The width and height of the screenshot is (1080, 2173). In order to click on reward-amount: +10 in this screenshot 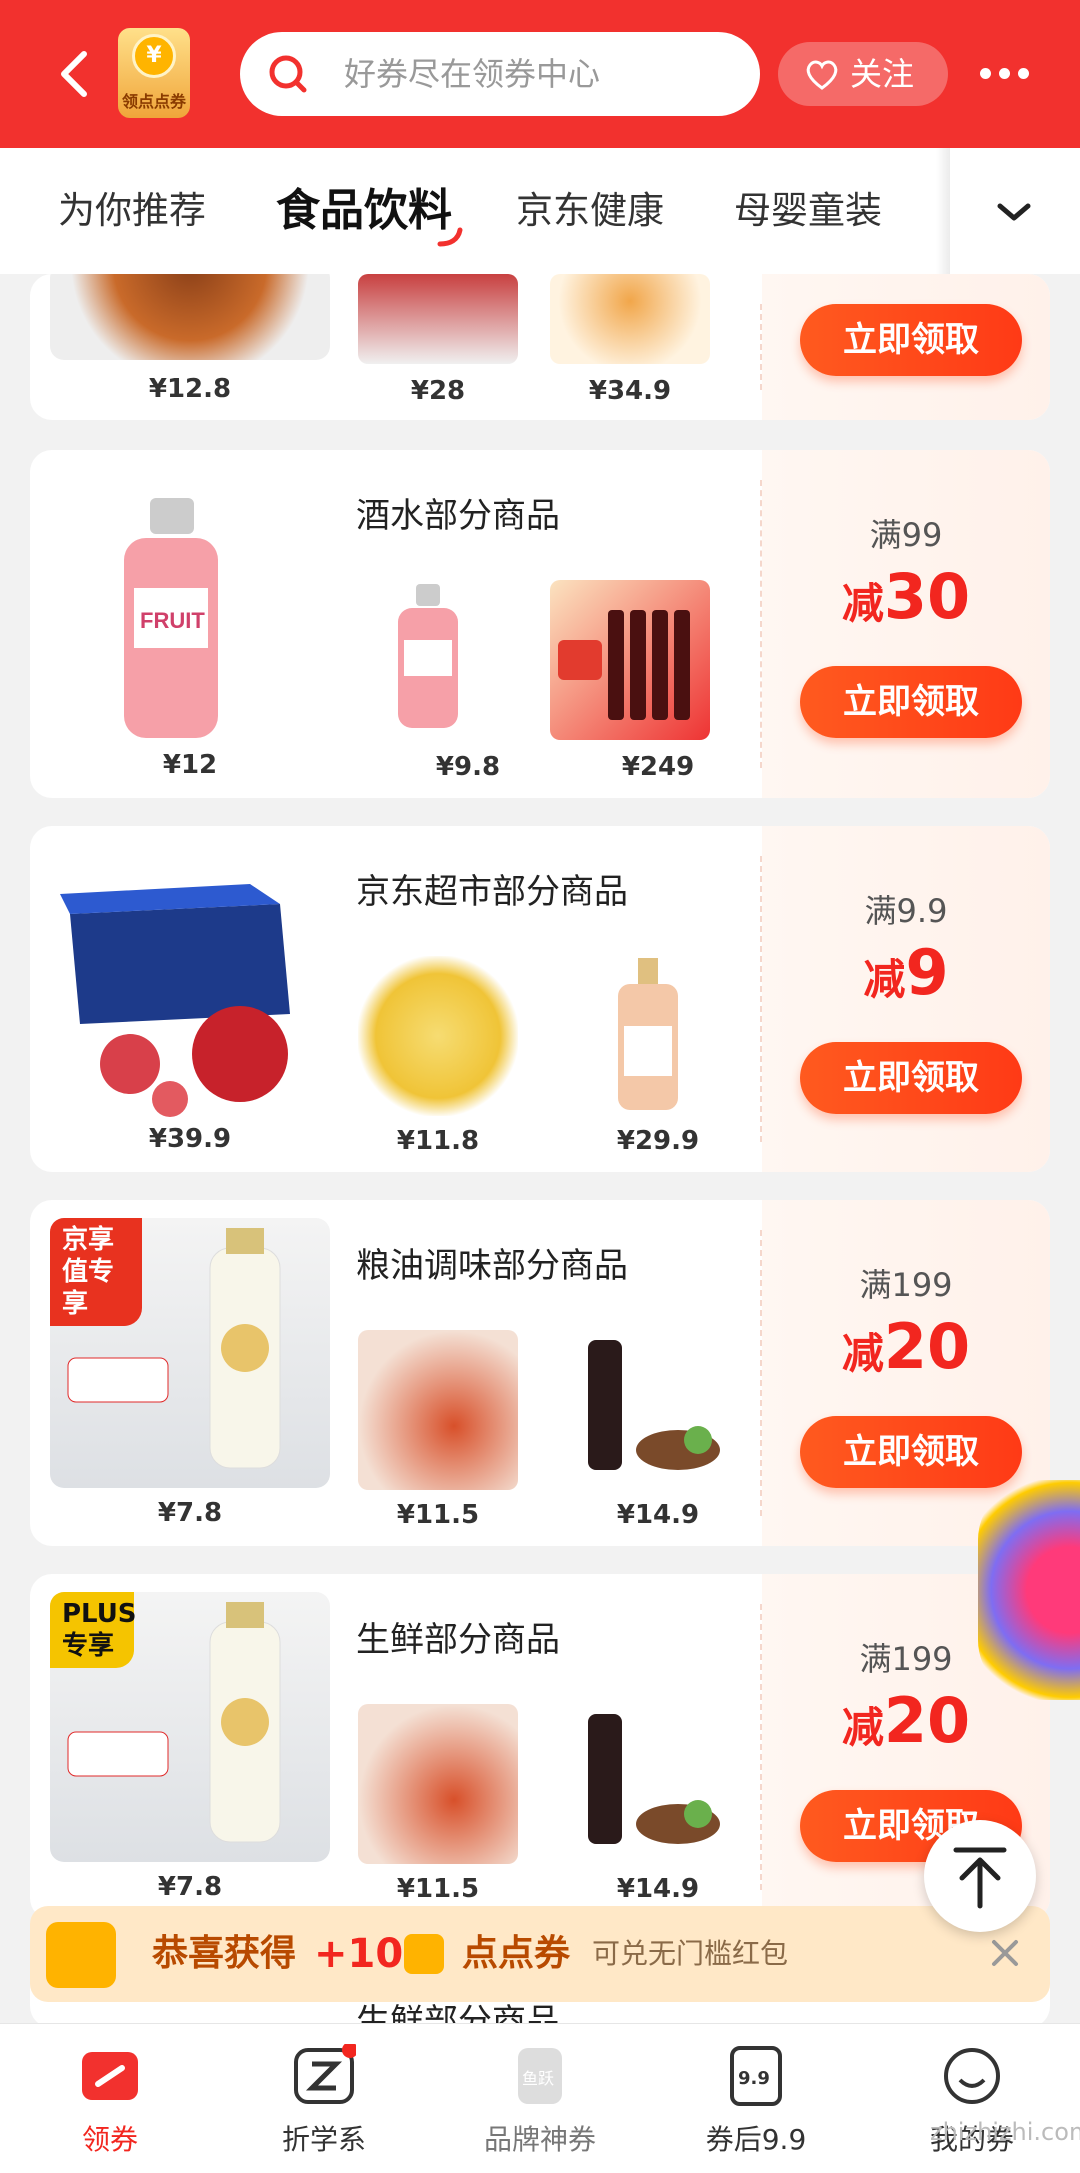, I will do `click(359, 1954)`.